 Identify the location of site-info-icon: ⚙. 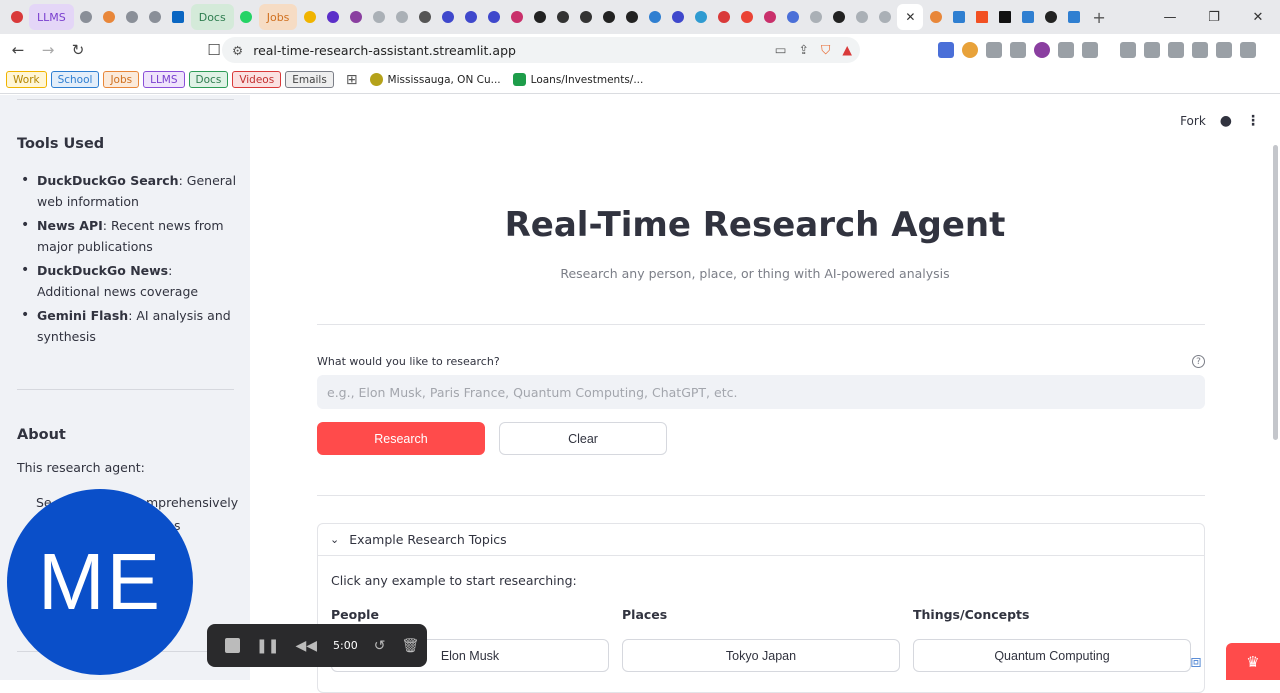
(237, 50).